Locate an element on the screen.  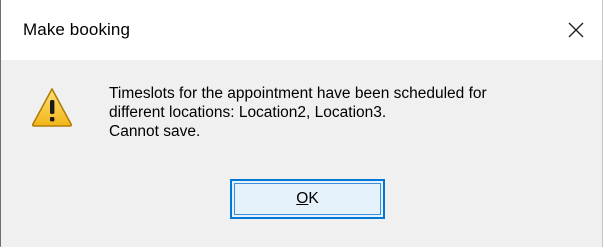
ok-mnemonic: O is located at coordinates (302, 198).